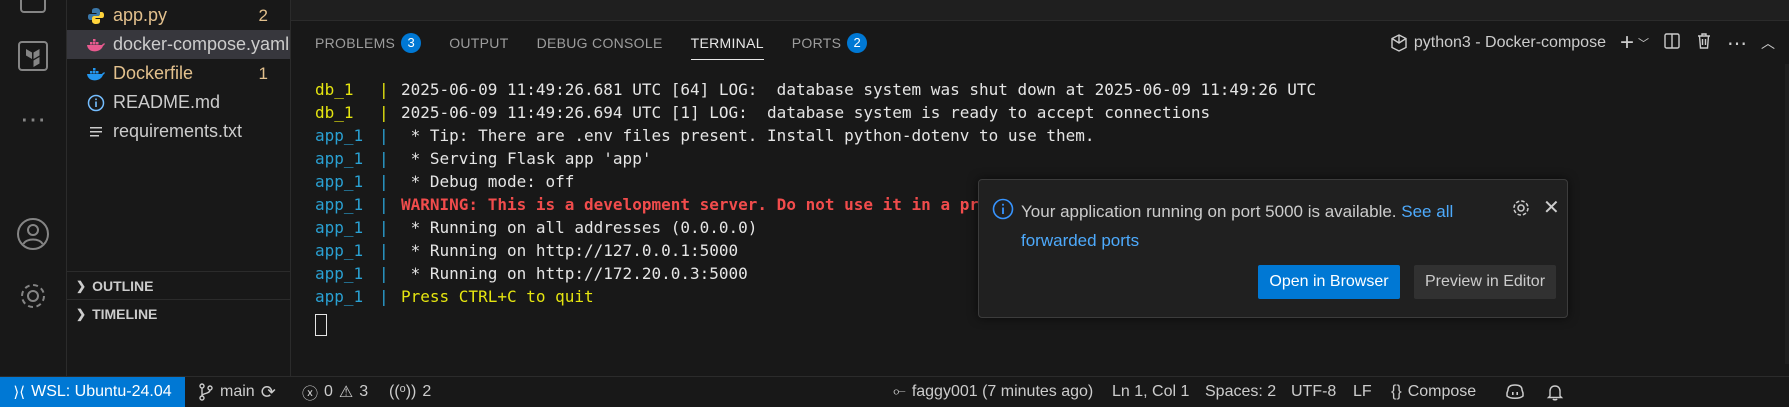 The width and height of the screenshot is (1789, 407). I want to click on problems-indicator: ⓧ 0 ⚠ 3, so click(335, 392).